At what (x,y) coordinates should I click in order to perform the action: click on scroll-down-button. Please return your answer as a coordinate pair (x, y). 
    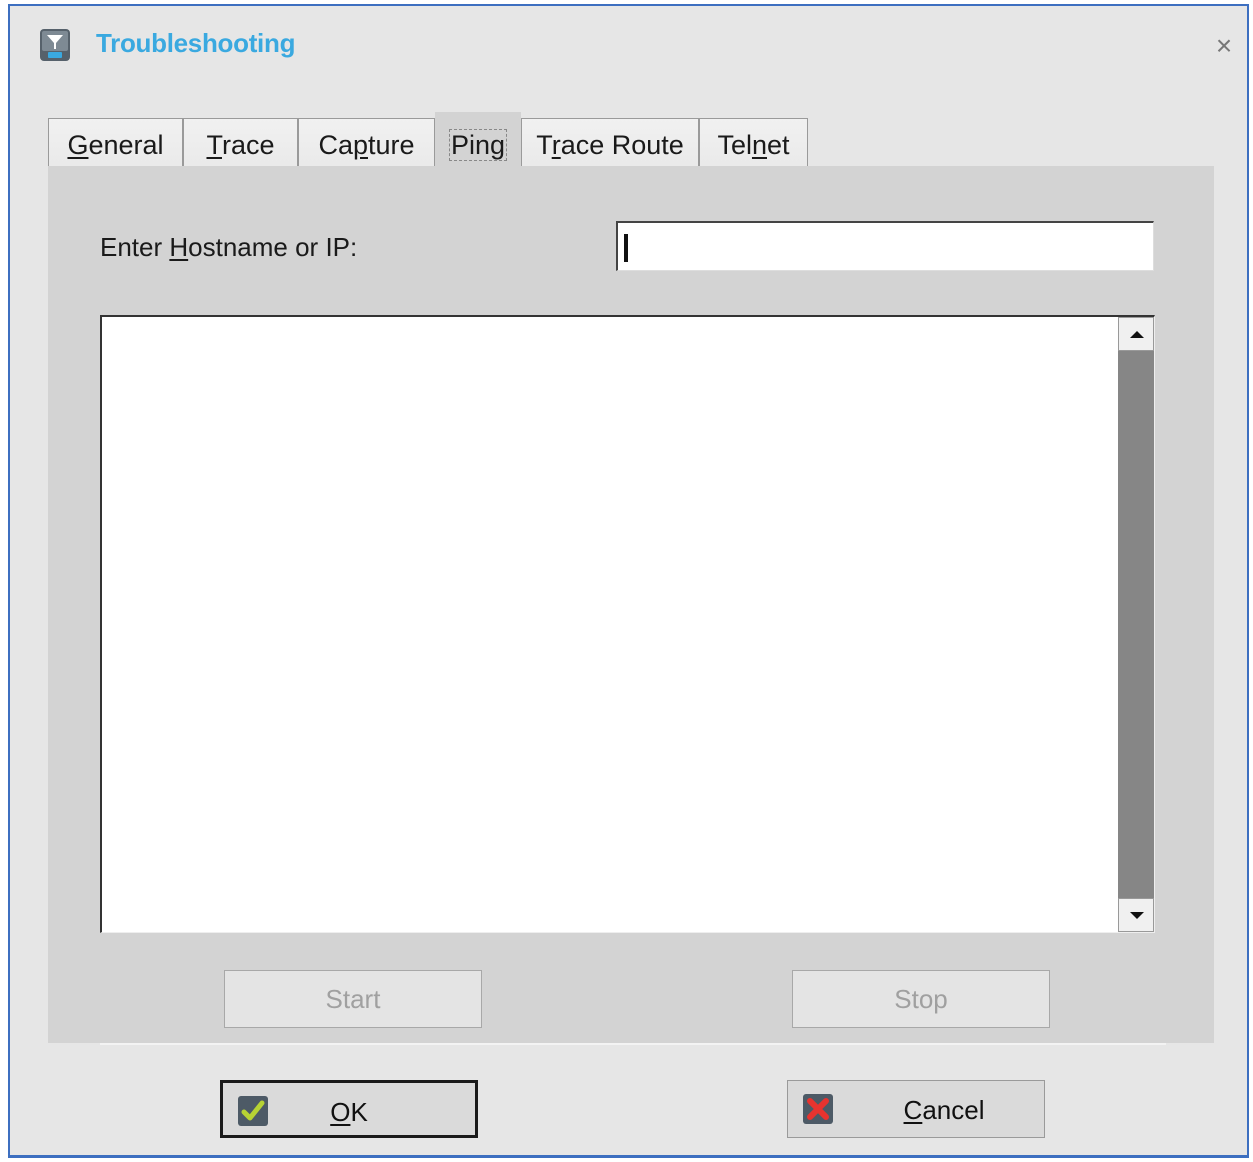
    Looking at the image, I should click on (1136, 915).